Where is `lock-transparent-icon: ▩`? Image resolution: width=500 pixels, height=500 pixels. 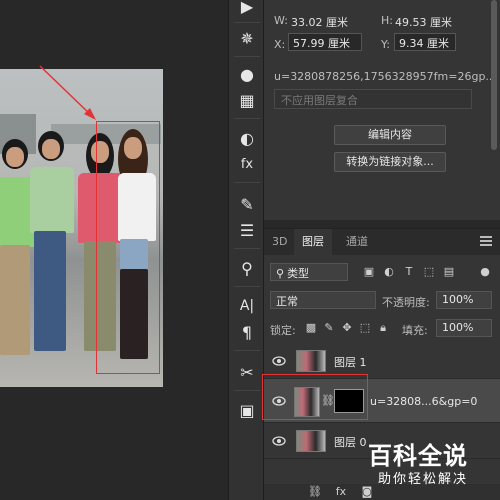 lock-transparent-icon: ▩ is located at coordinates (311, 328).